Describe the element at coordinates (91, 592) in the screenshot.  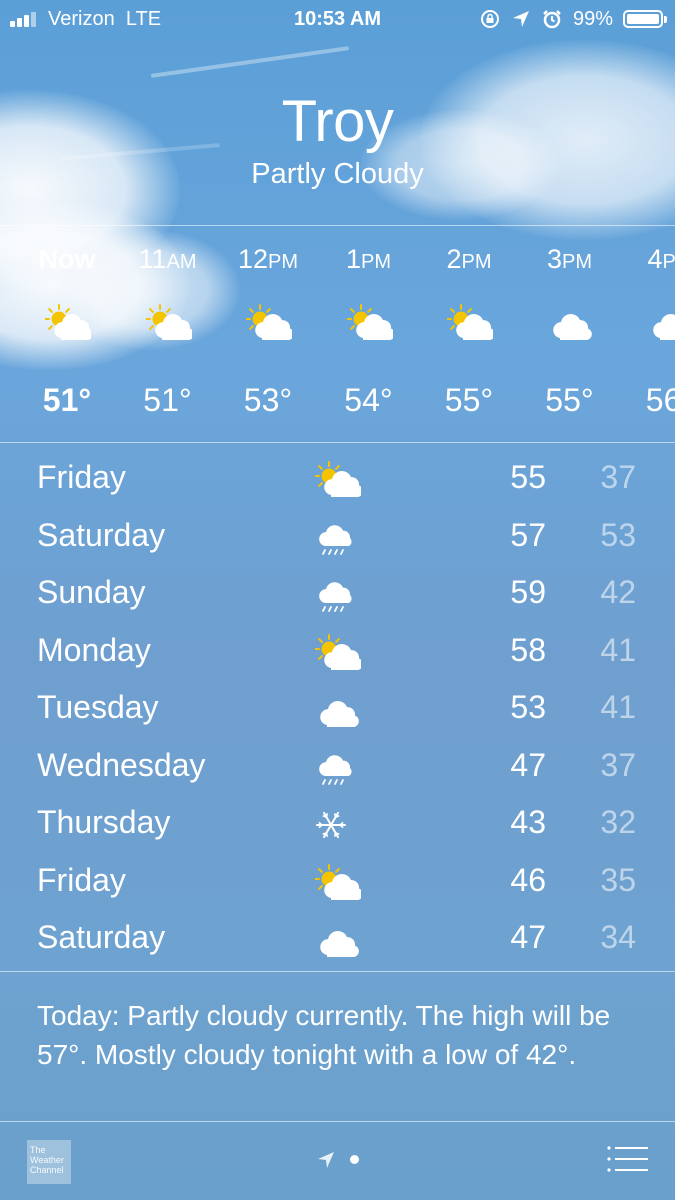
I see `day-name: Sunday` at that location.